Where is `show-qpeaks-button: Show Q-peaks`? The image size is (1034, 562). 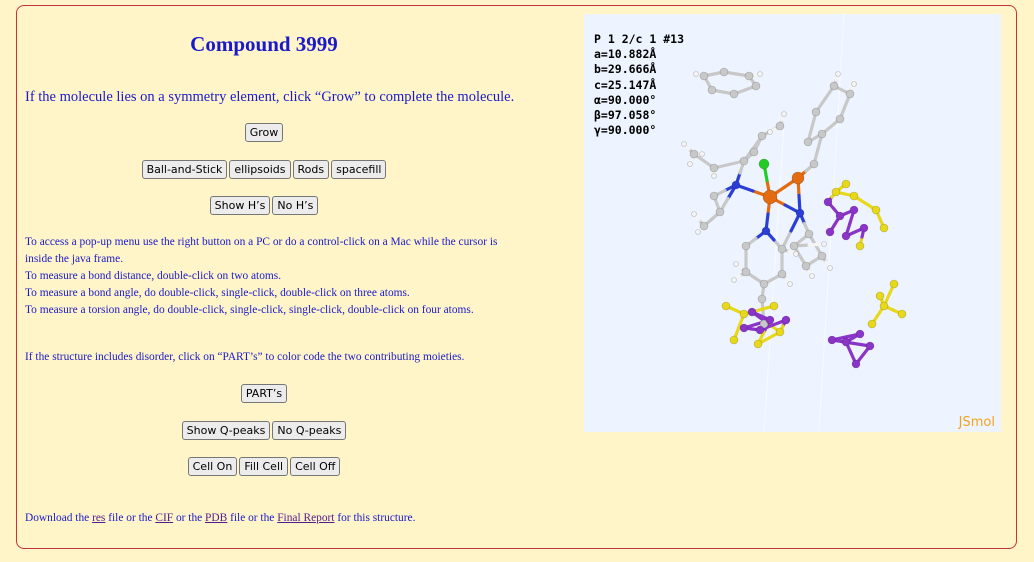
show-qpeaks-button: Show Q-peaks is located at coordinates (226, 430).